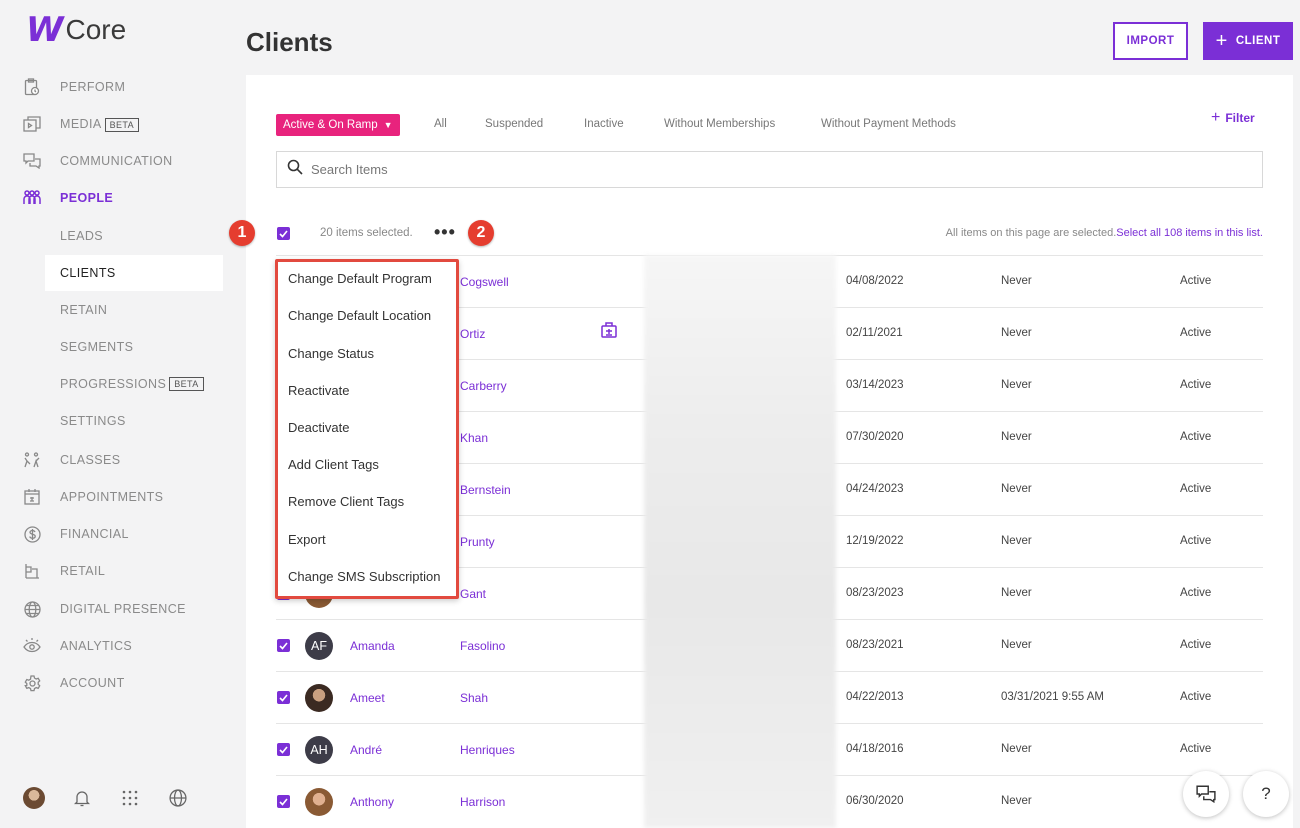  I want to click on sidebar-subitem-settings: SETTINGS, so click(134, 421).